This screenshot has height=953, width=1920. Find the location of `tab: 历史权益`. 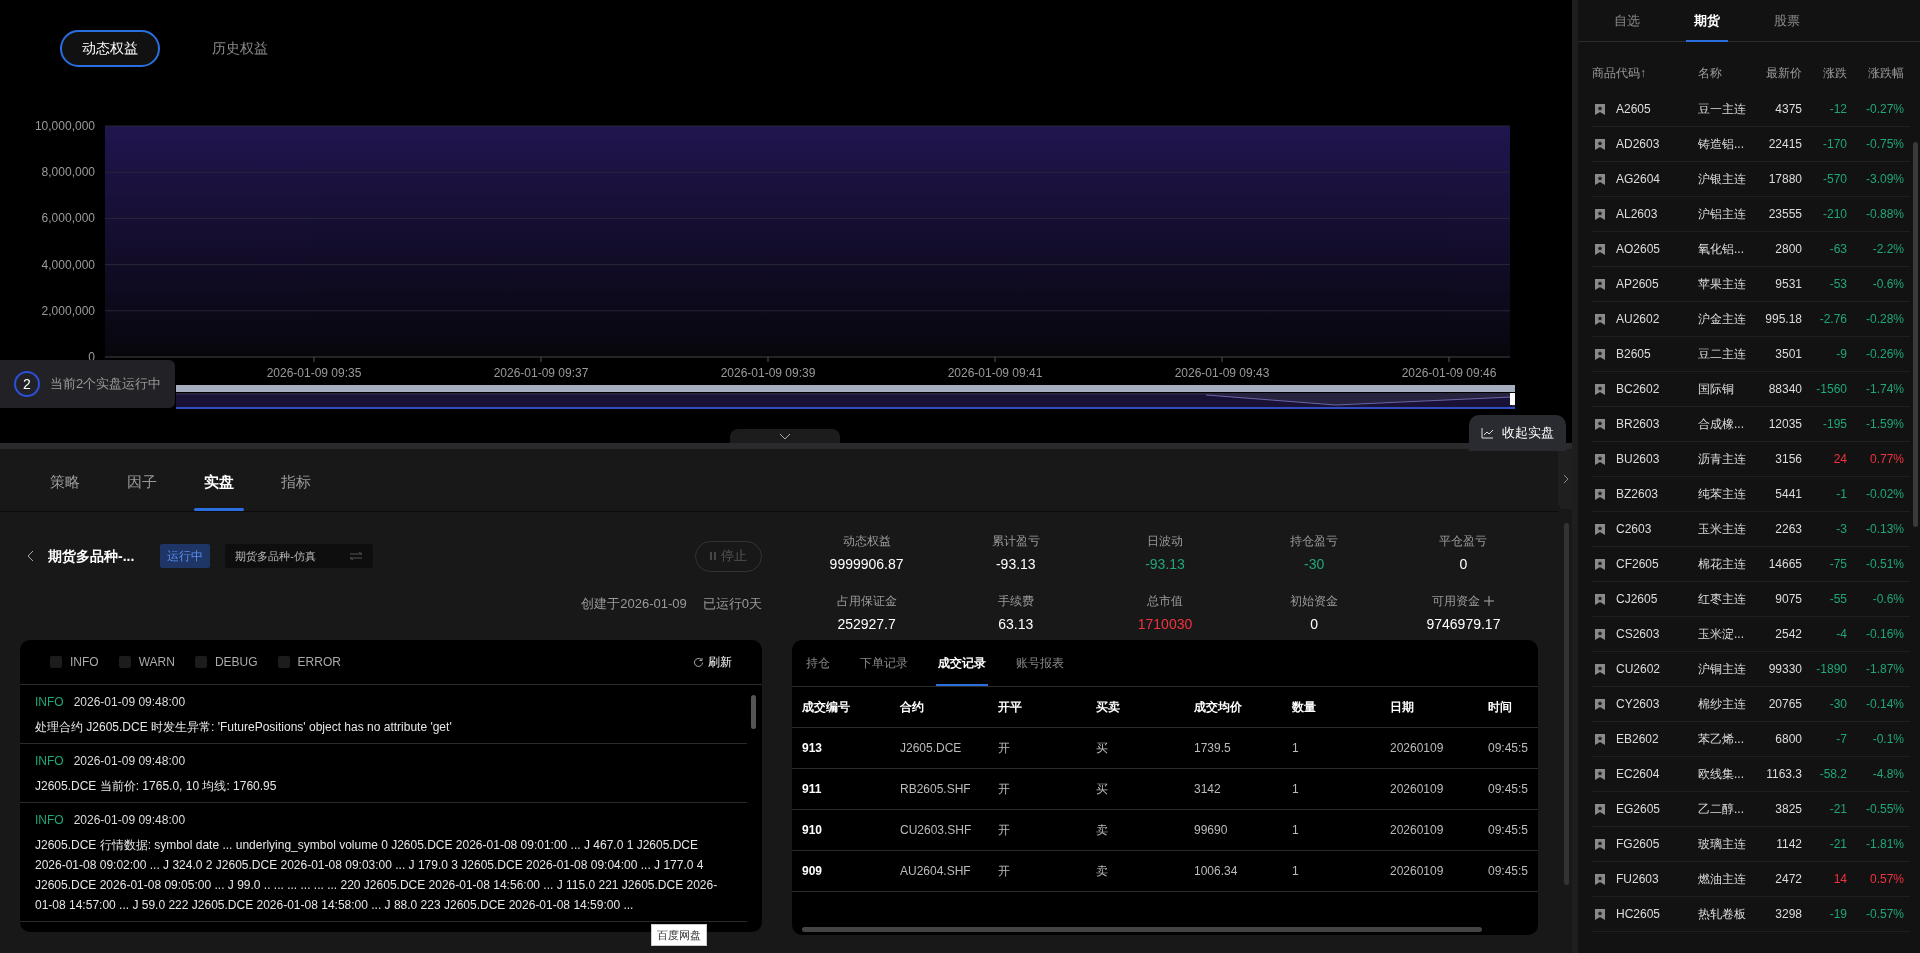

tab: 历史权益 is located at coordinates (240, 48).